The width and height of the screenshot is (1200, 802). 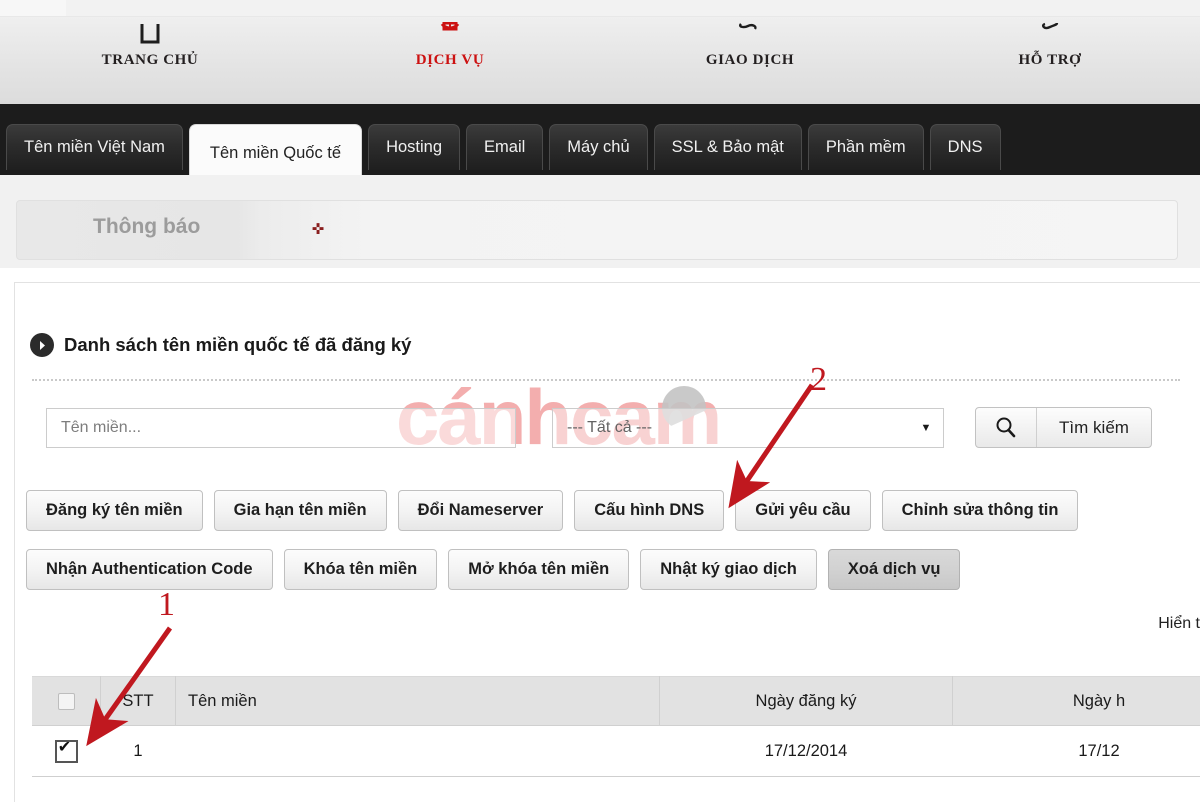 I want to click on arrow-right-circle-icon, so click(x=42, y=345).